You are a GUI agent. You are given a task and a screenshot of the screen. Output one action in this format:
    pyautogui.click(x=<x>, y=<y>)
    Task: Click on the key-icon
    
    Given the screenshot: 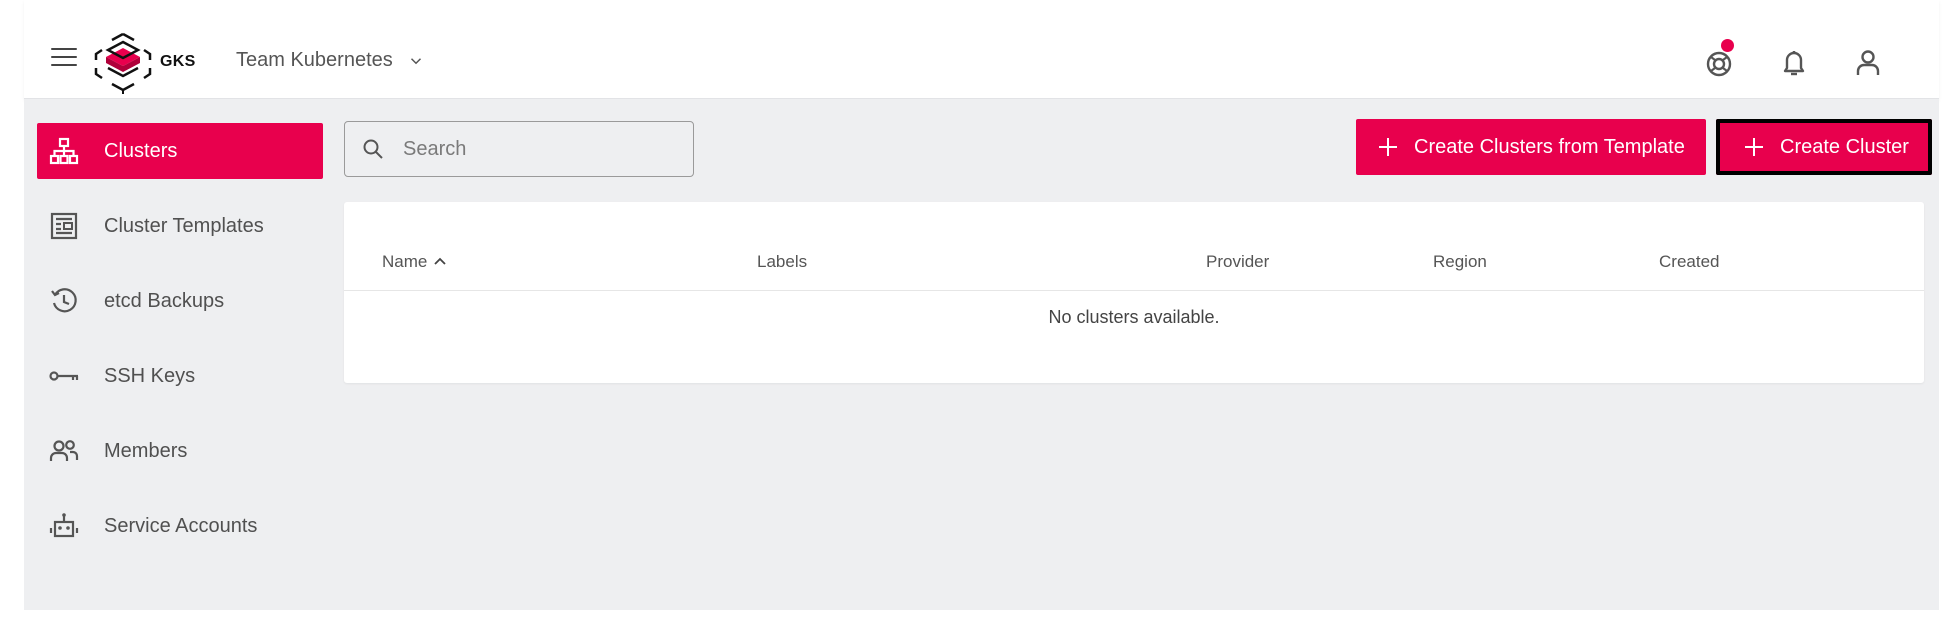 What is the action you would take?
    pyautogui.click(x=64, y=376)
    